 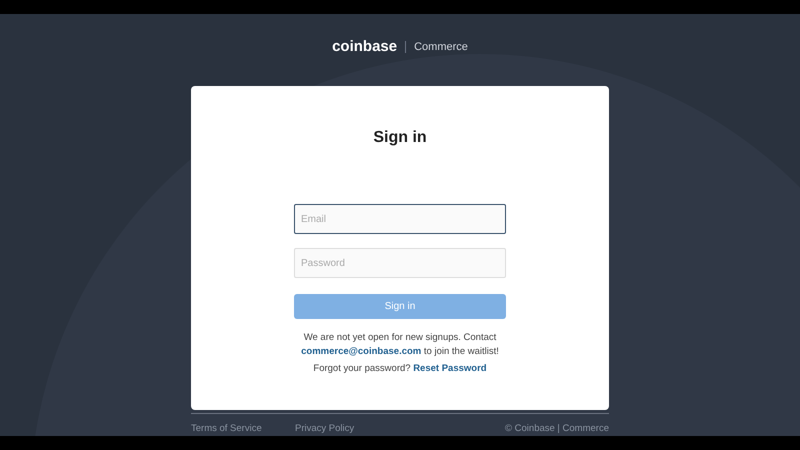 What do you see at coordinates (400, 369) in the screenshot?
I see `forgot-password-text: Forgot your password? Reset Password` at bounding box center [400, 369].